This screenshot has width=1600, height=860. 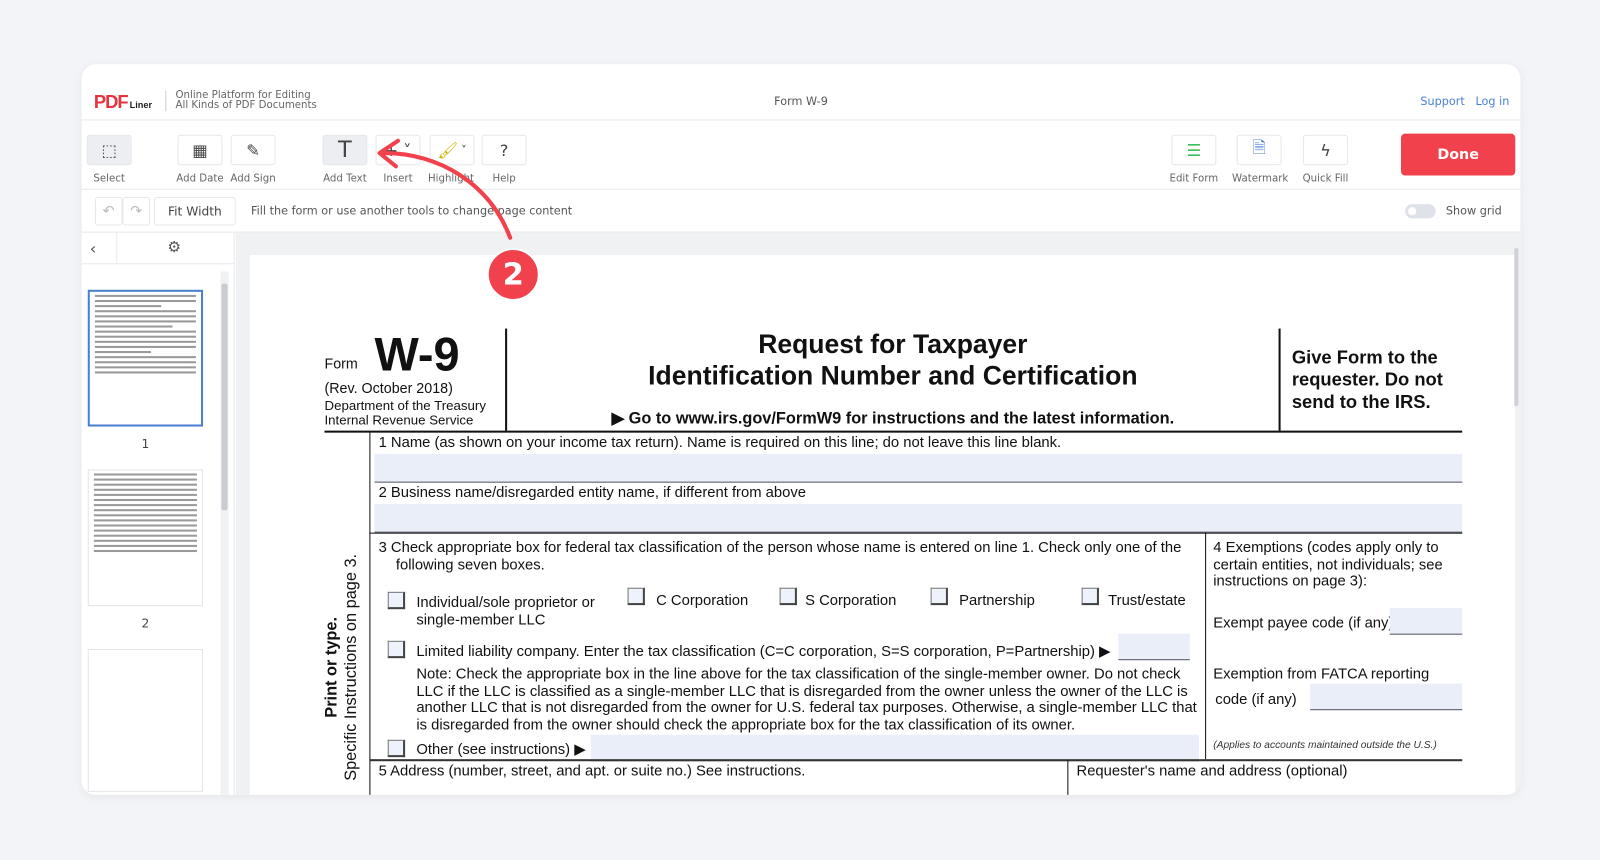 I want to click on edit-form-label: Edit Form, so click(x=1194, y=179).